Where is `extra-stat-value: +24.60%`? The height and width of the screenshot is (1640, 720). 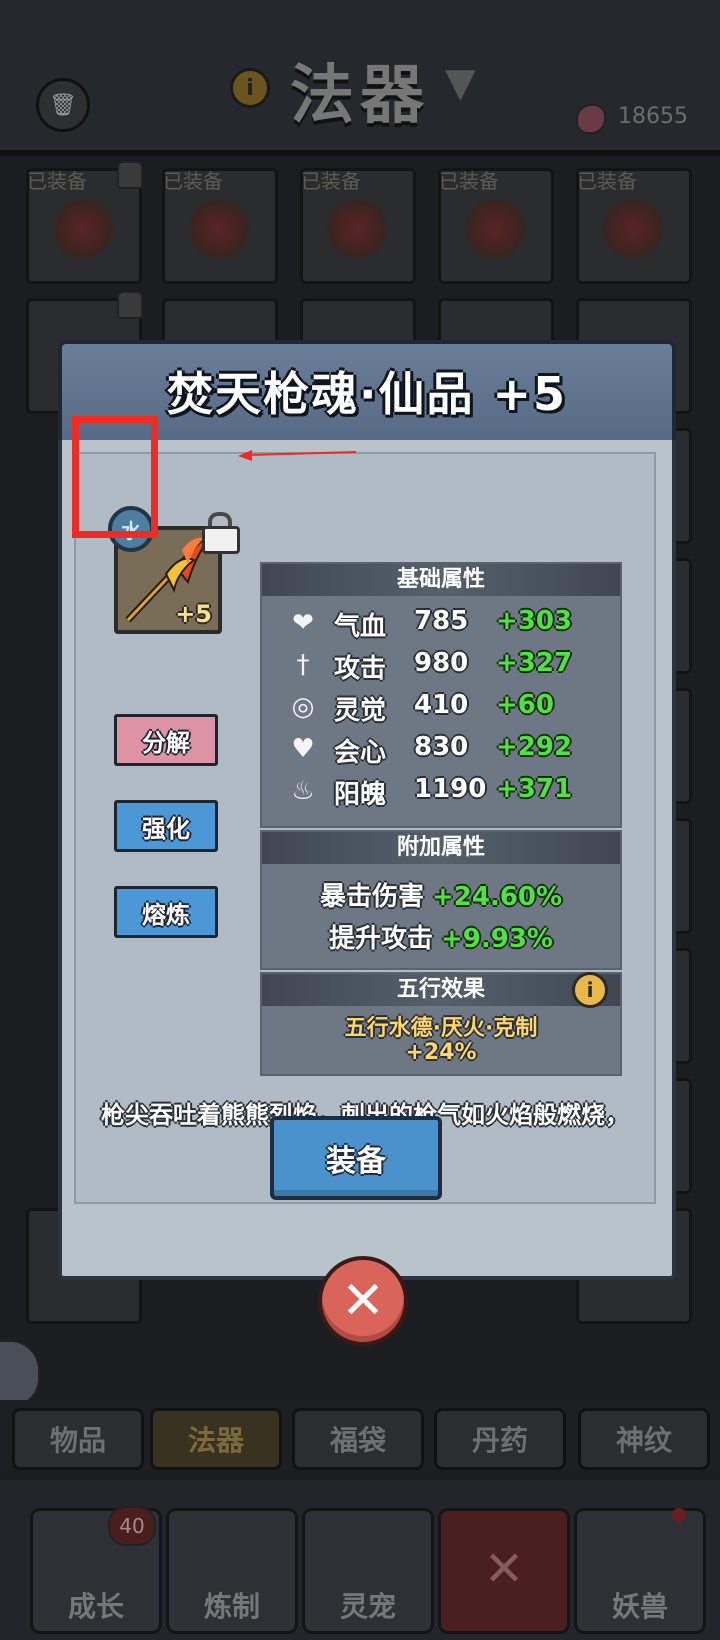 extra-stat-value: +24.60% is located at coordinates (497, 897).